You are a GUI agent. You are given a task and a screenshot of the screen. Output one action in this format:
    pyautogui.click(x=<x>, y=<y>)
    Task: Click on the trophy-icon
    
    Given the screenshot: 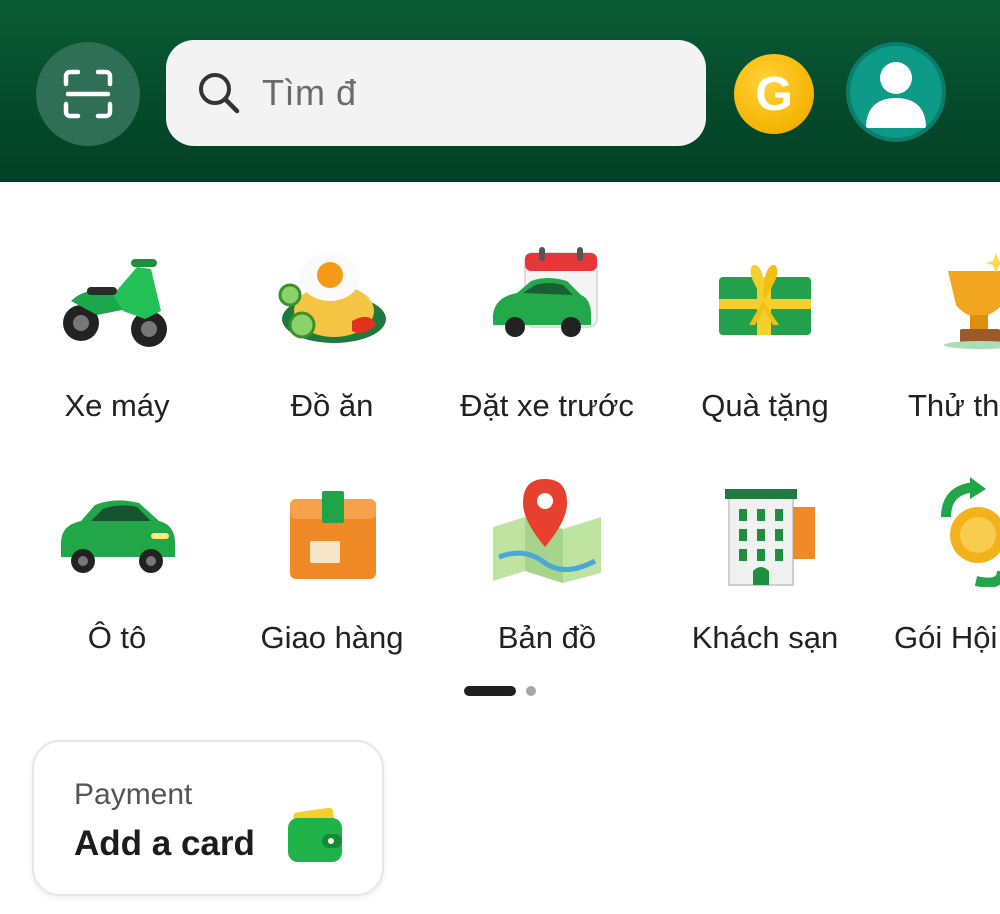 What is the action you would take?
    pyautogui.click(x=972, y=301)
    